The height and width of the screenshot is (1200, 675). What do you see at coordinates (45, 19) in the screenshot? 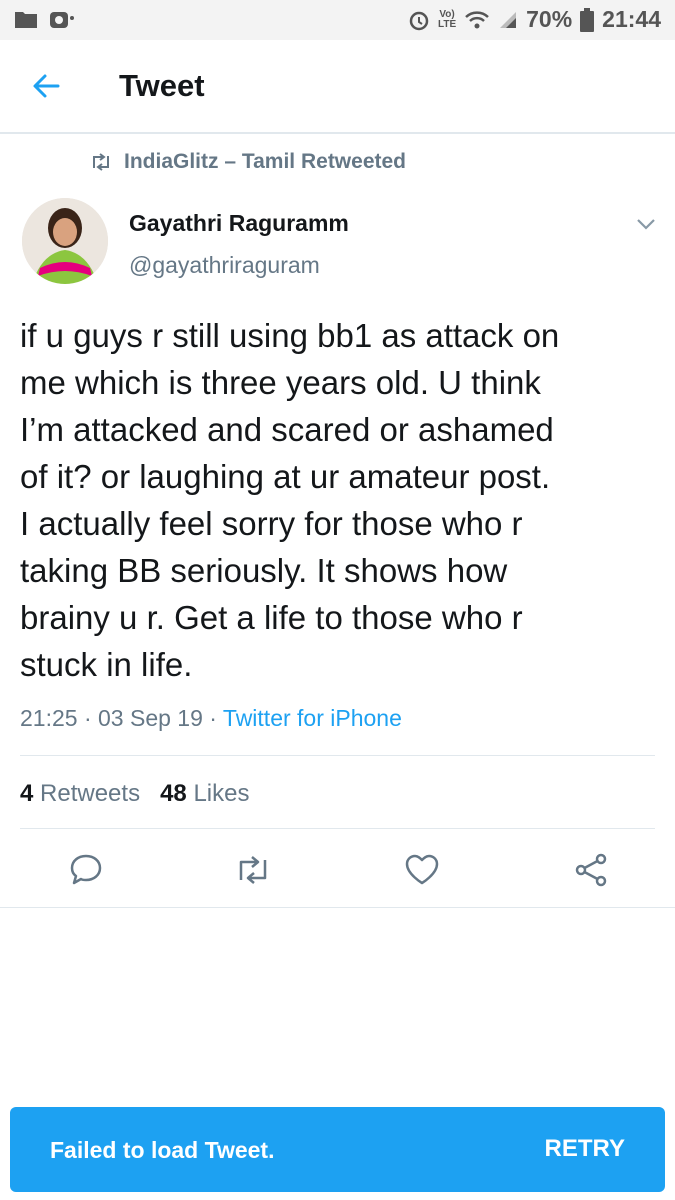
I see `status-left-icons` at bounding box center [45, 19].